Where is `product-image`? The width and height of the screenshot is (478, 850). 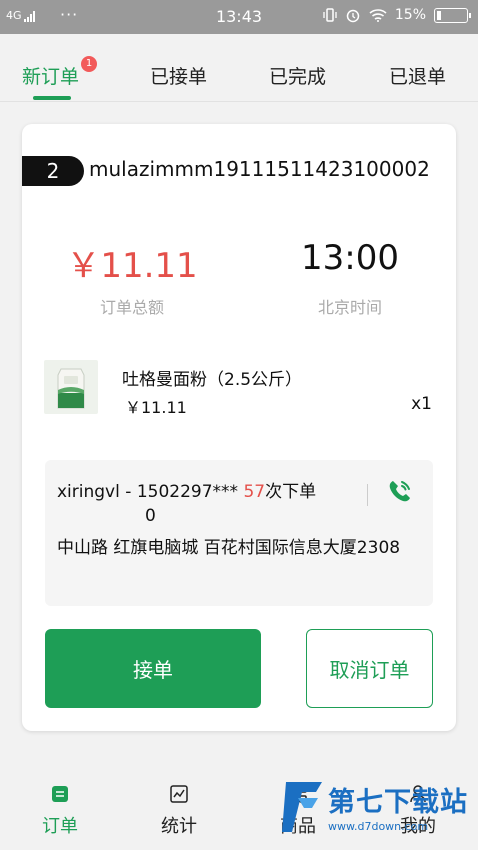
product-image is located at coordinates (71, 387).